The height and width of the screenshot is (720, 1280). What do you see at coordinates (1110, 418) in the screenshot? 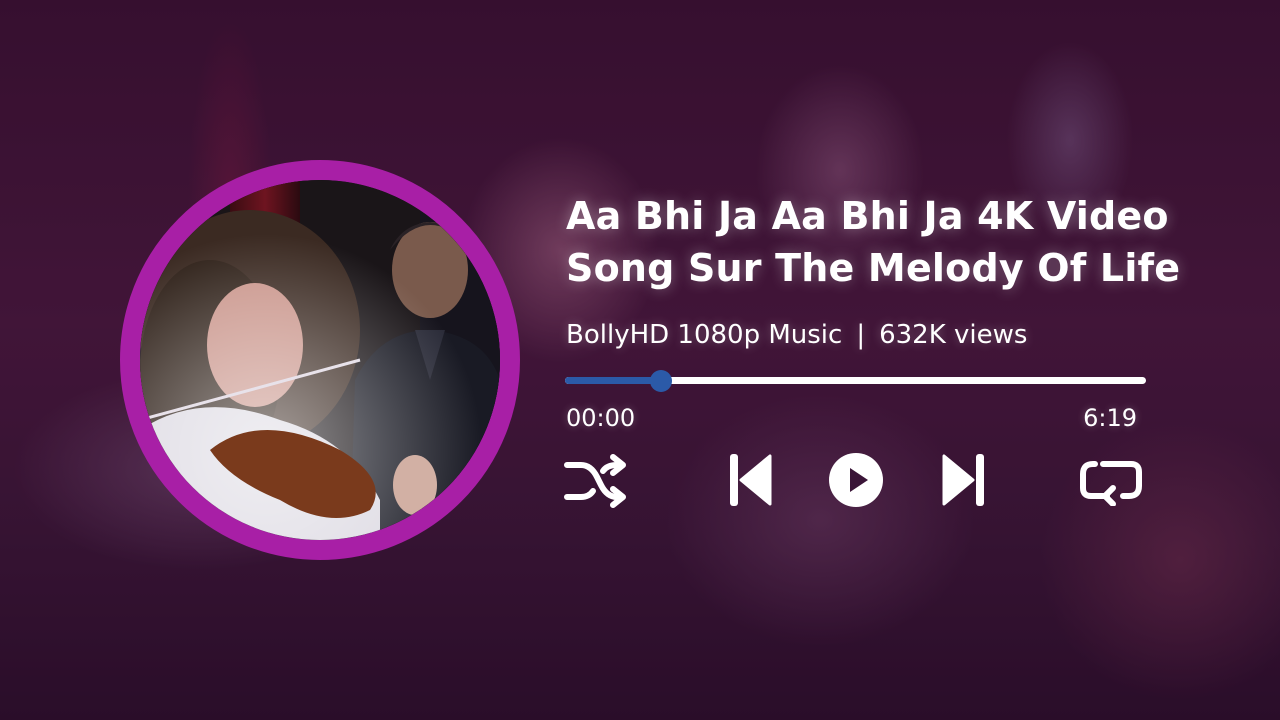
I see `total-duration: 6:19` at bounding box center [1110, 418].